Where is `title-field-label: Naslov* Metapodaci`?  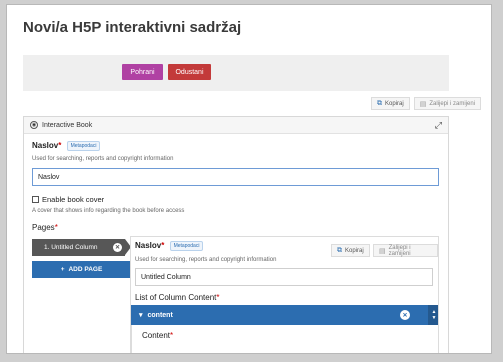
title-field-label: Naslov* Metapodaci is located at coordinates (66, 146).